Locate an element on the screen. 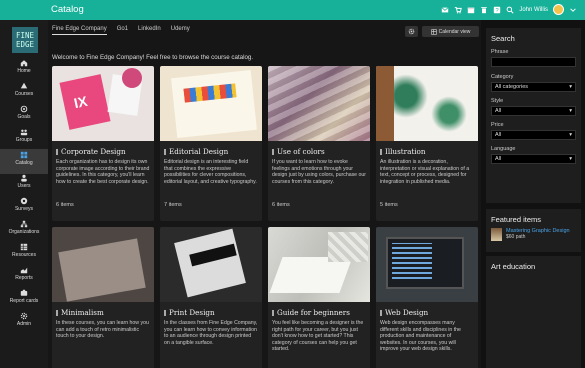  style-select: All ▾ is located at coordinates (533, 111).